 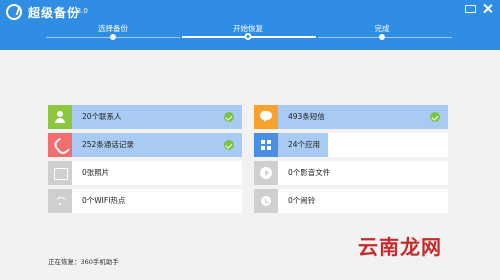 What do you see at coordinates (306, 116) in the screenshot?
I see `item-label: 493条短信` at bounding box center [306, 116].